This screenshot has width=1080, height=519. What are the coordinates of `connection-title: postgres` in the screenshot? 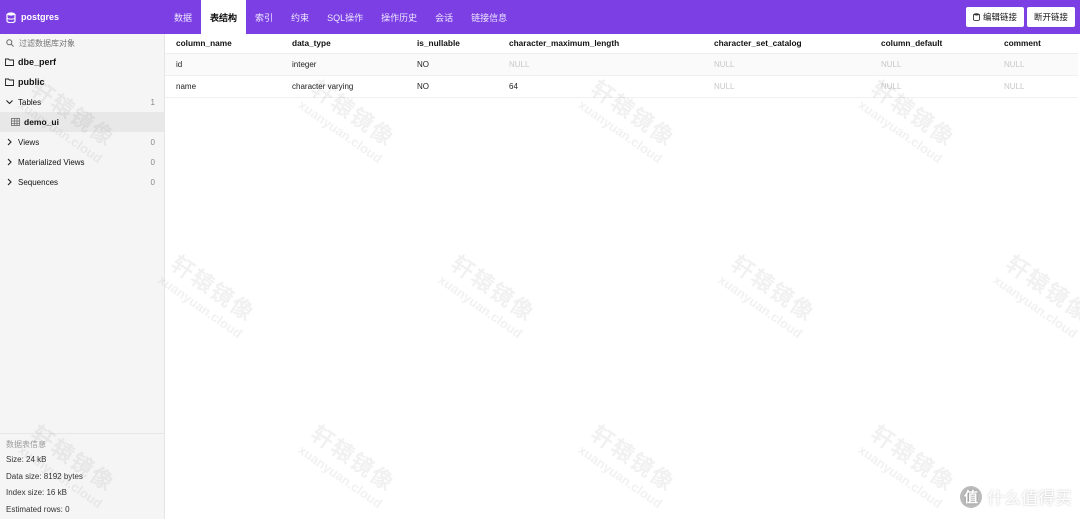 It's located at (40, 17).